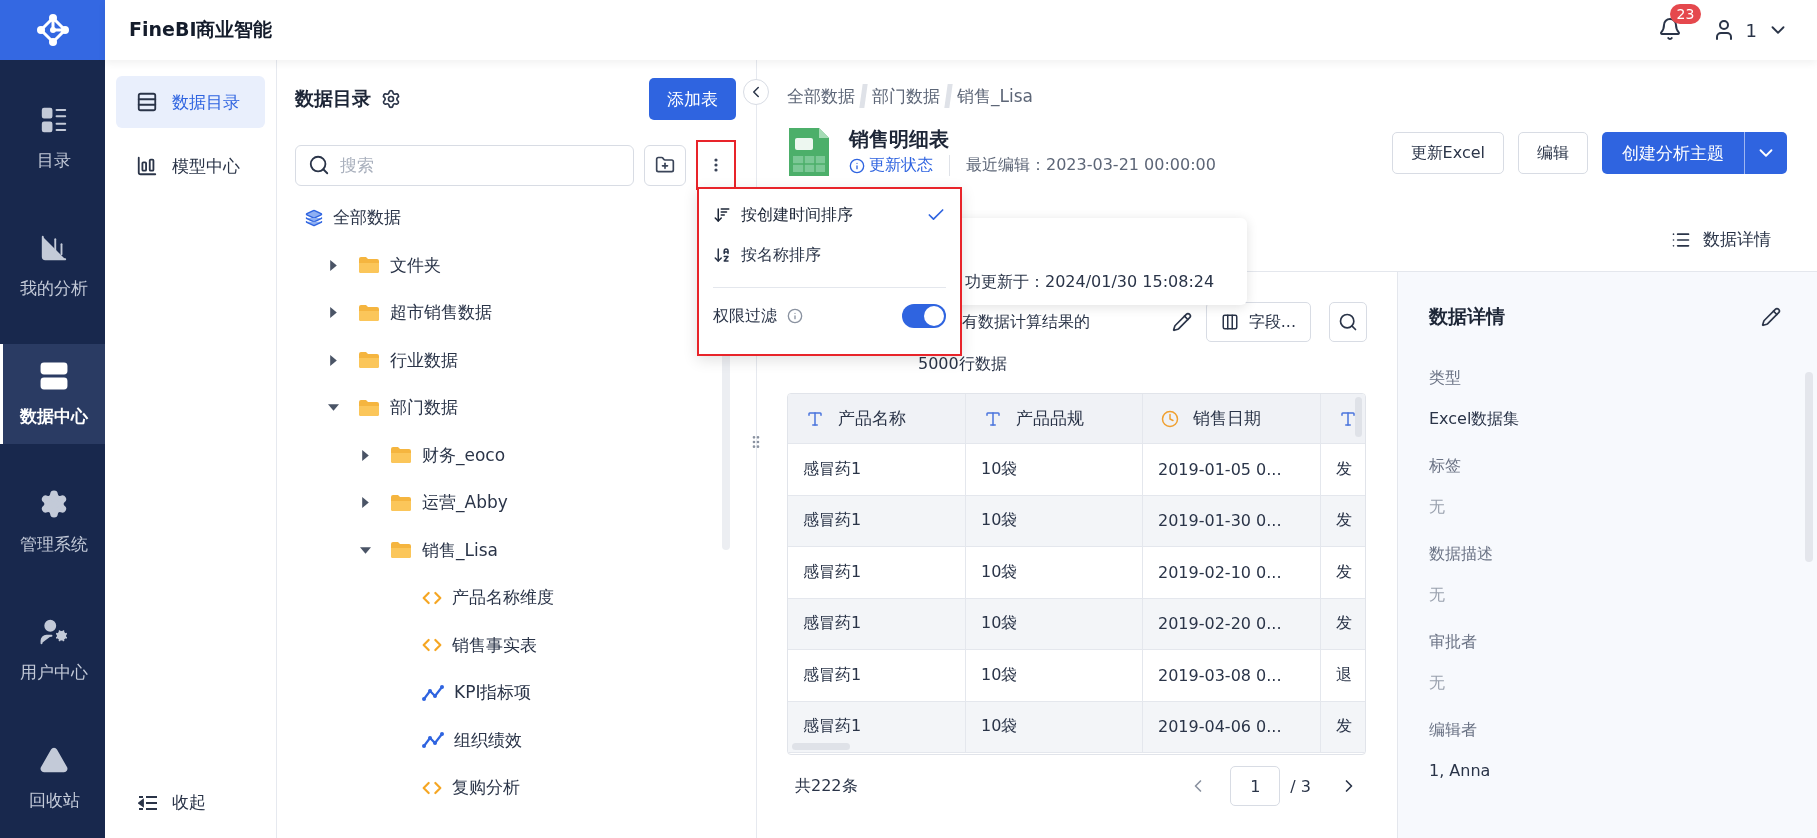  I want to click on tree-item: 销售事实表, so click(421, 645).